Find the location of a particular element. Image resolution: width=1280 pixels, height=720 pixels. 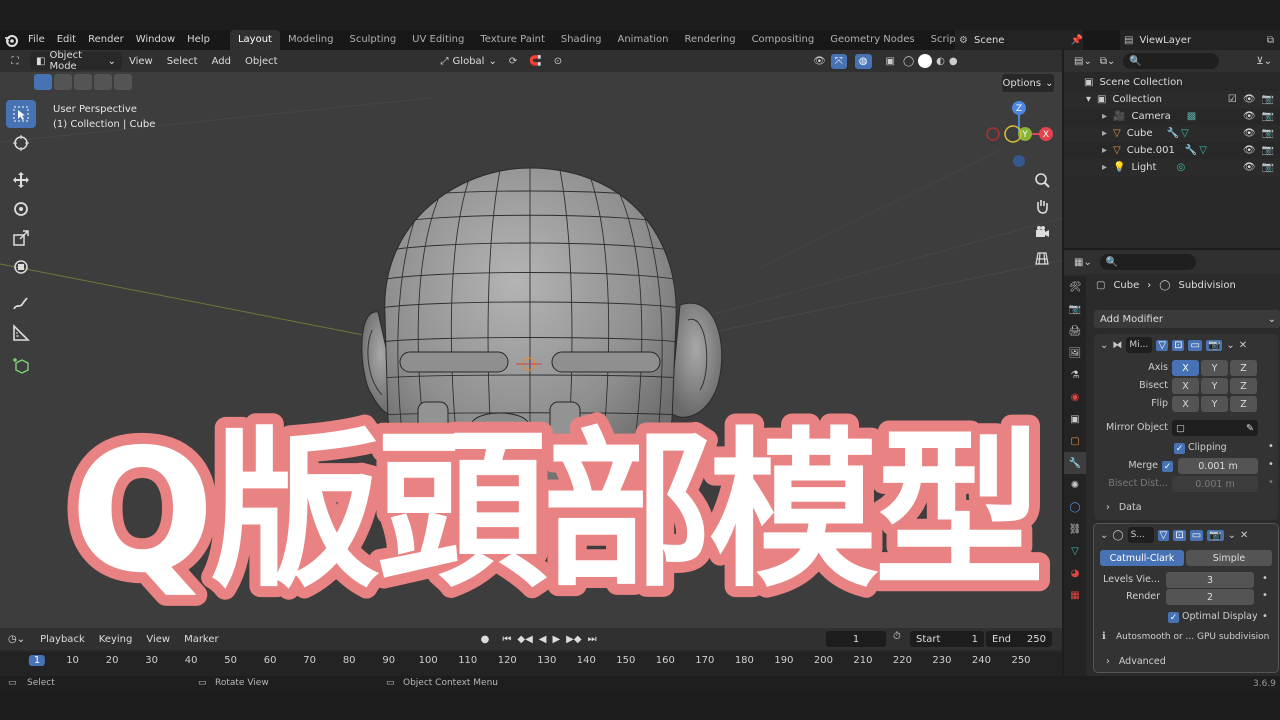

new-view-layer-icon: ⧉ is located at coordinates (1270, 40).